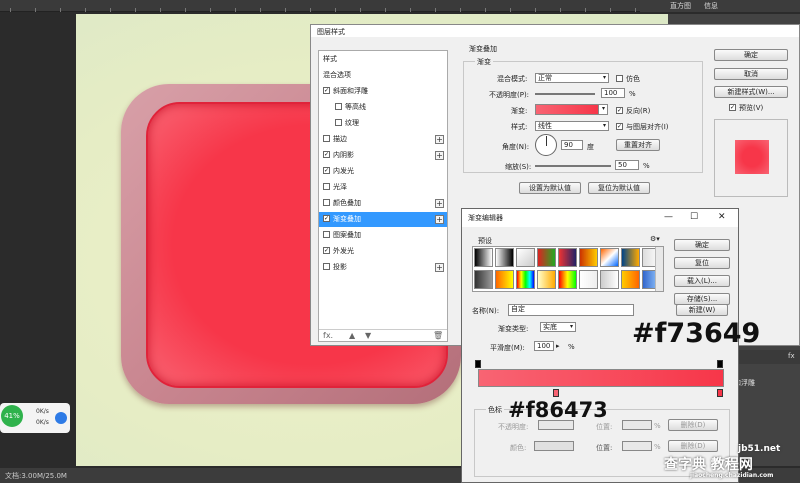 This screenshot has height=483, width=800. What do you see at coordinates (383, 75) in the screenshot?
I see `style-item: 混合选项` at bounding box center [383, 75].